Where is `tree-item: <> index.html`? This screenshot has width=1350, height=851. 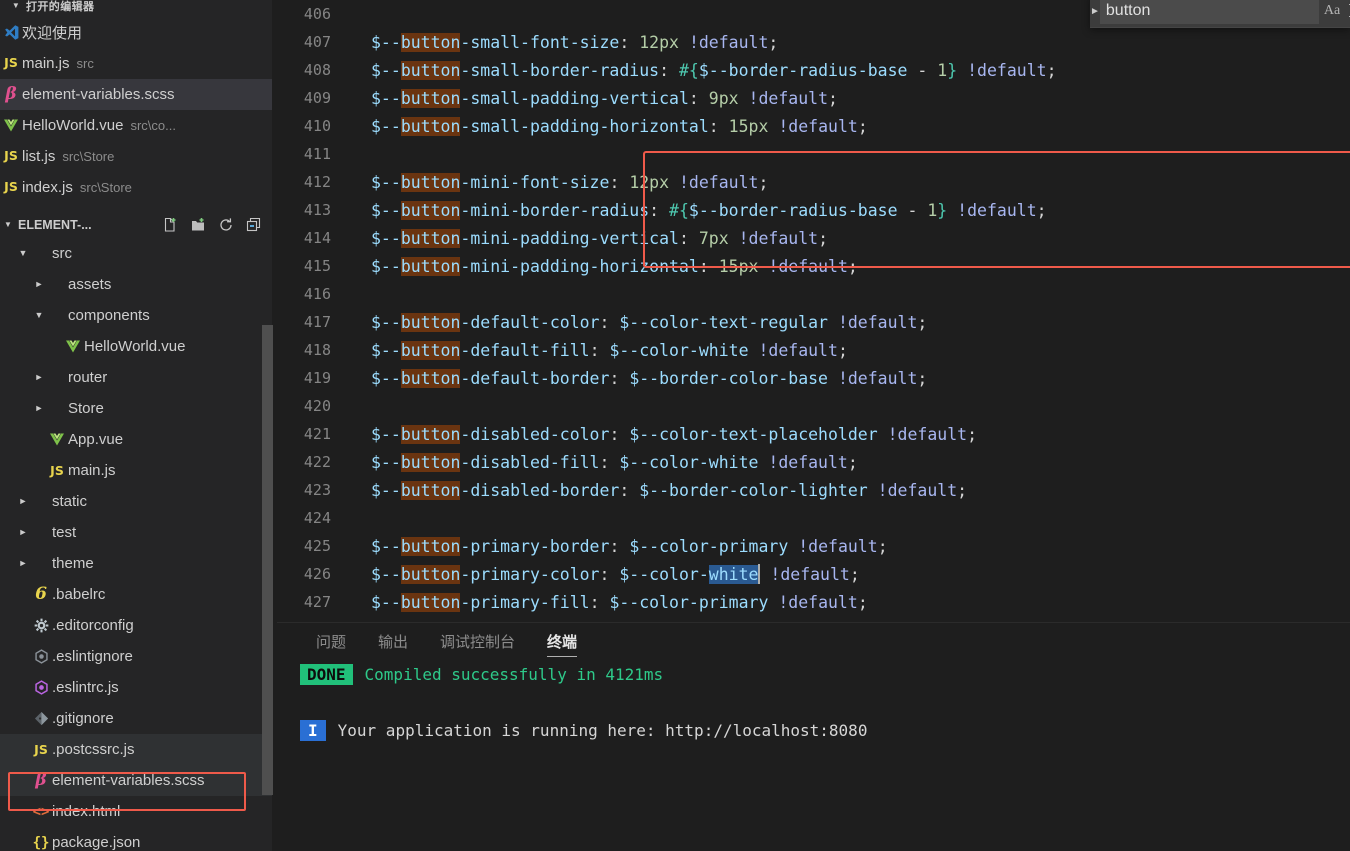 tree-item: <> index.html is located at coordinates (138, 811).